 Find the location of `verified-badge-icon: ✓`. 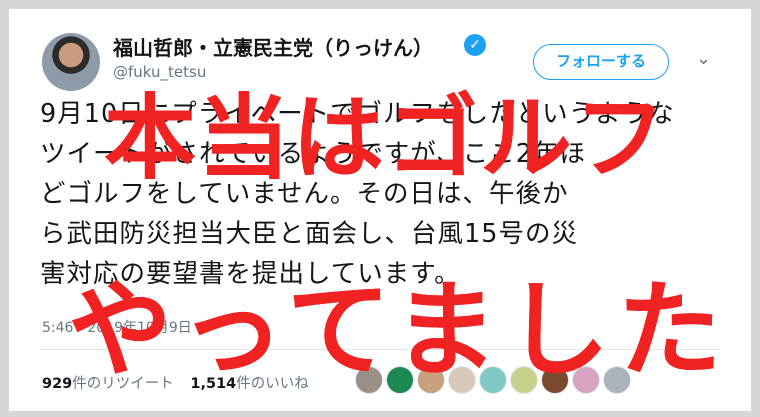

verified-badge-icon: ✓ is located at coordinates (475, 45).